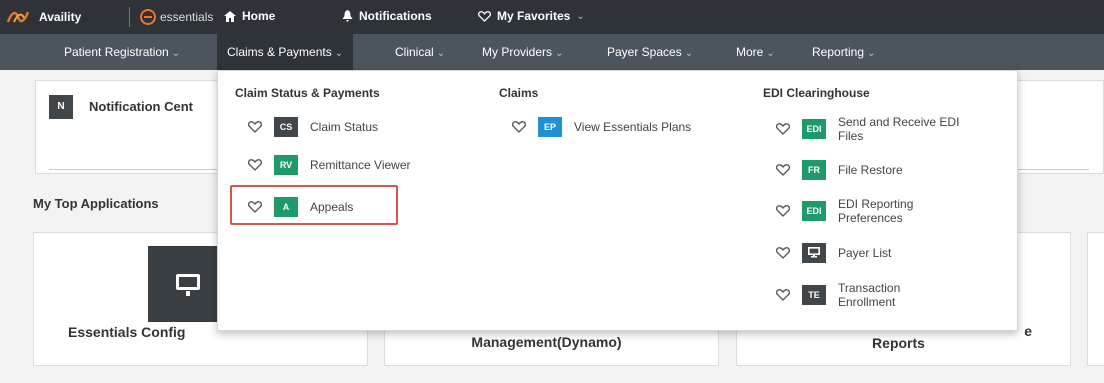  I want to click on menu-item-send-receive-edi: EDI Send and Receive EDI Files, so click(882, 129).